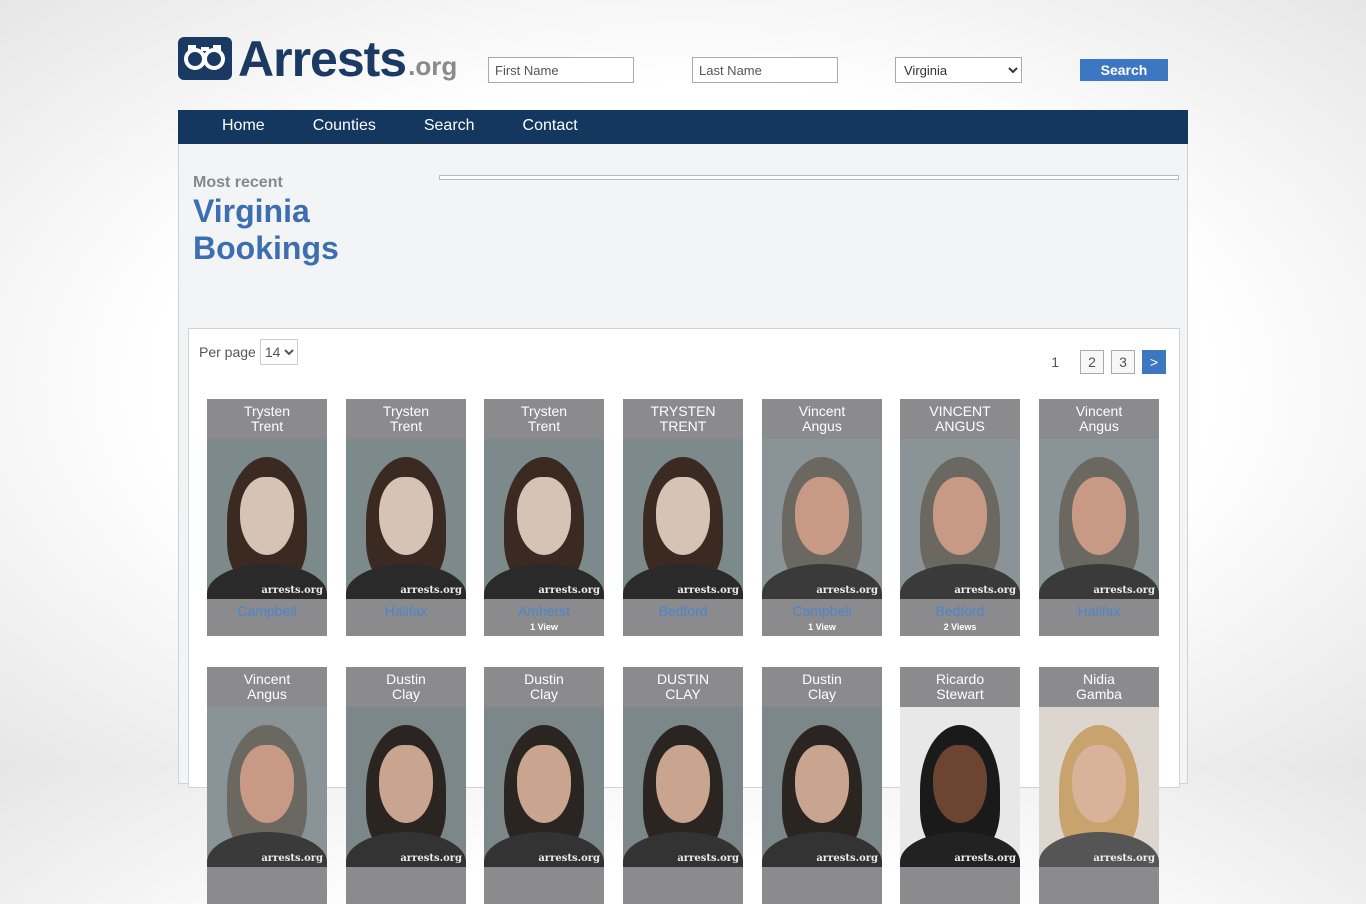 This screenshot has width=1366, height=904. Describe the element at coordinates (765, 70) in the screenshot. I see `last-name-input` at that location.